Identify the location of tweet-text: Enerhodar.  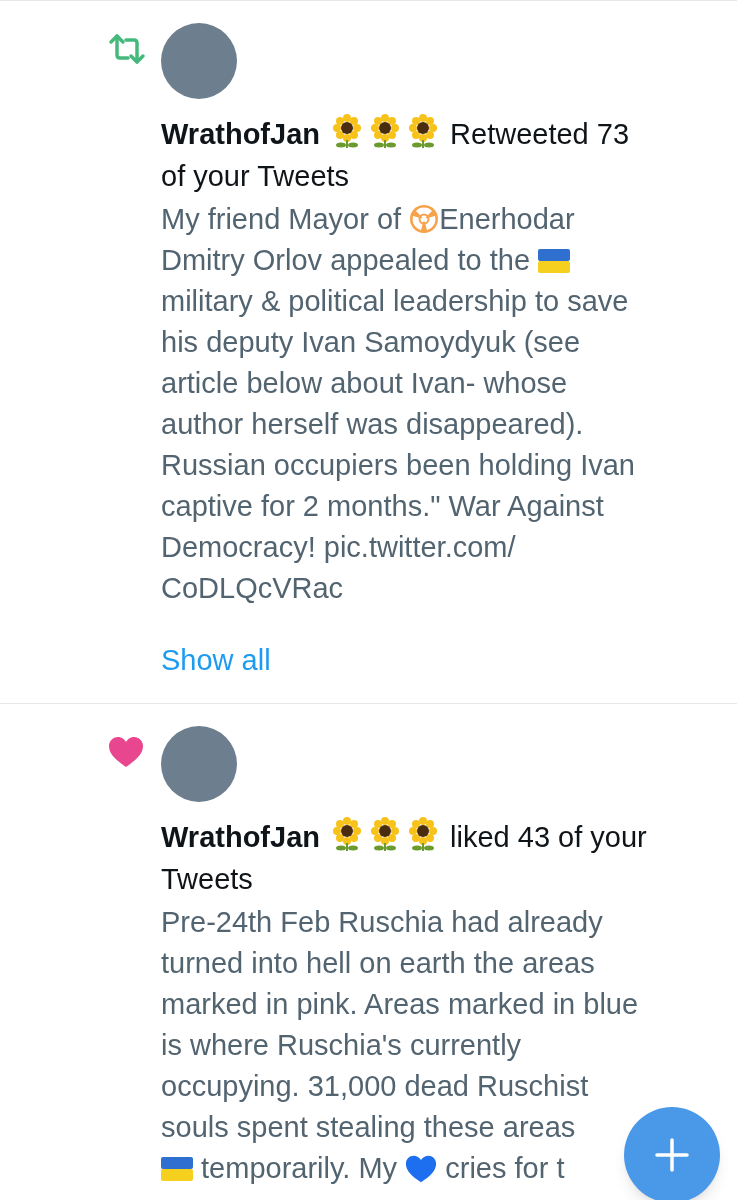
(507, 219).